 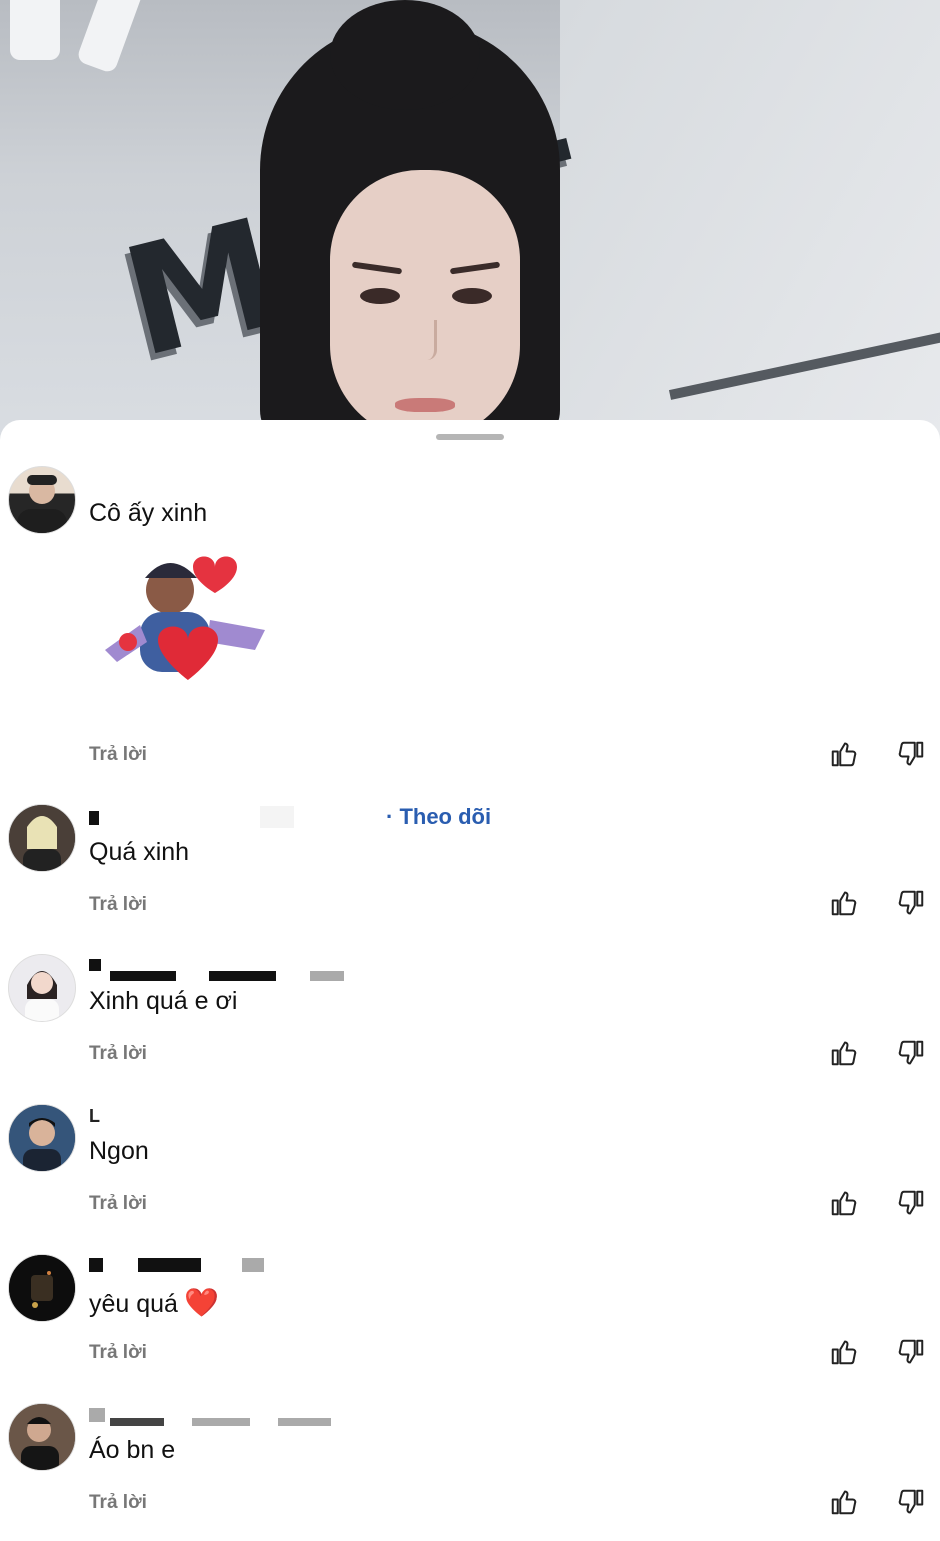 What do you see at coordinates (427, 340) in the screenshot?
I see `nose` at bounding box center [427, 340].